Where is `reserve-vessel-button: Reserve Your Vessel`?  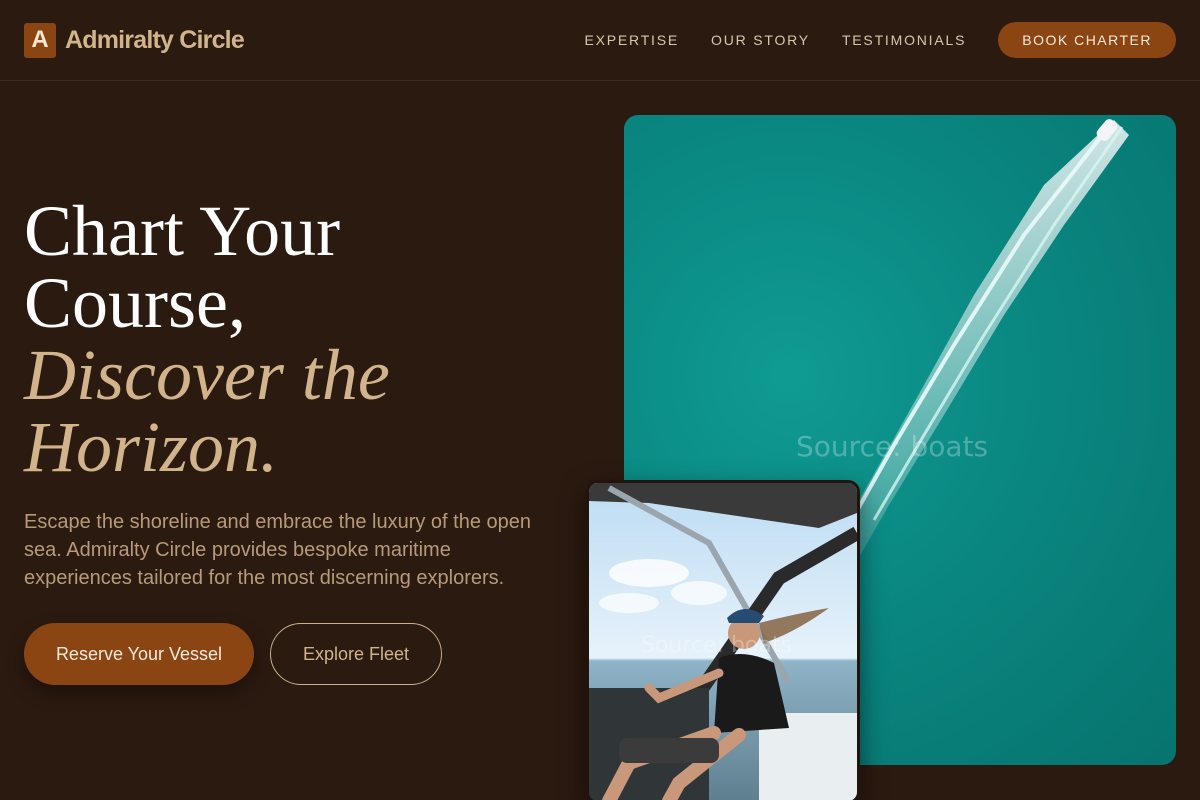 reserve-vessel-button: Reserve Your Vessel is located at coordinates (139, 654).